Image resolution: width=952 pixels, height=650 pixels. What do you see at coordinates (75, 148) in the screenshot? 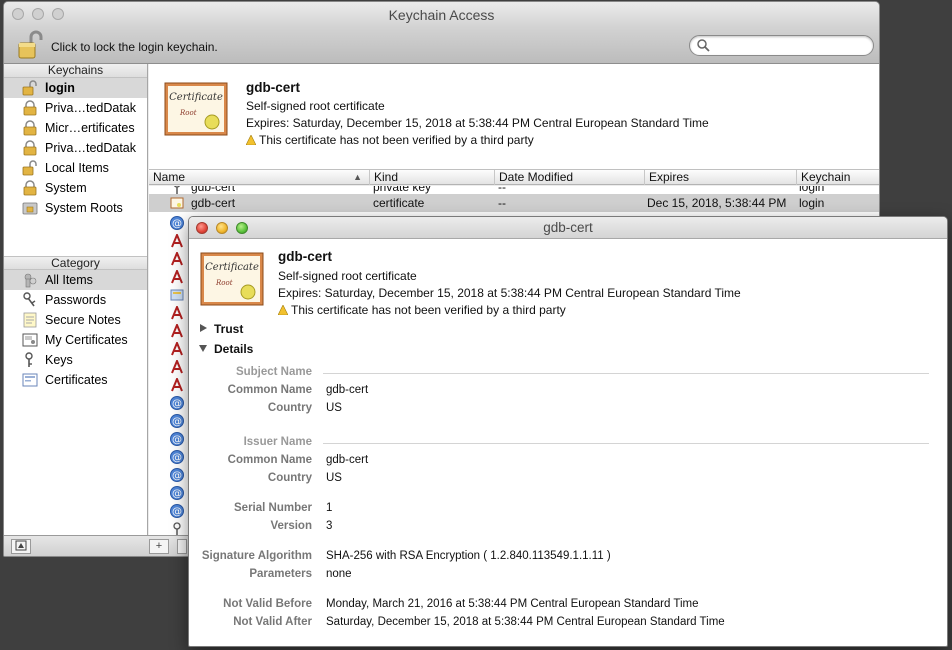
I see `sidebar-item-private-2: Priva…tedDatak` at bounding box center [75, 148].